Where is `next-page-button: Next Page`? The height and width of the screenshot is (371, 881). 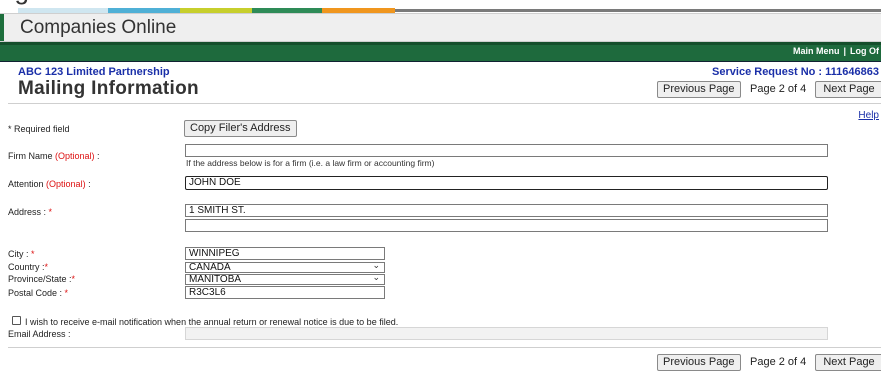 next-page-button: Next Page is located at coordinates (848, 89).